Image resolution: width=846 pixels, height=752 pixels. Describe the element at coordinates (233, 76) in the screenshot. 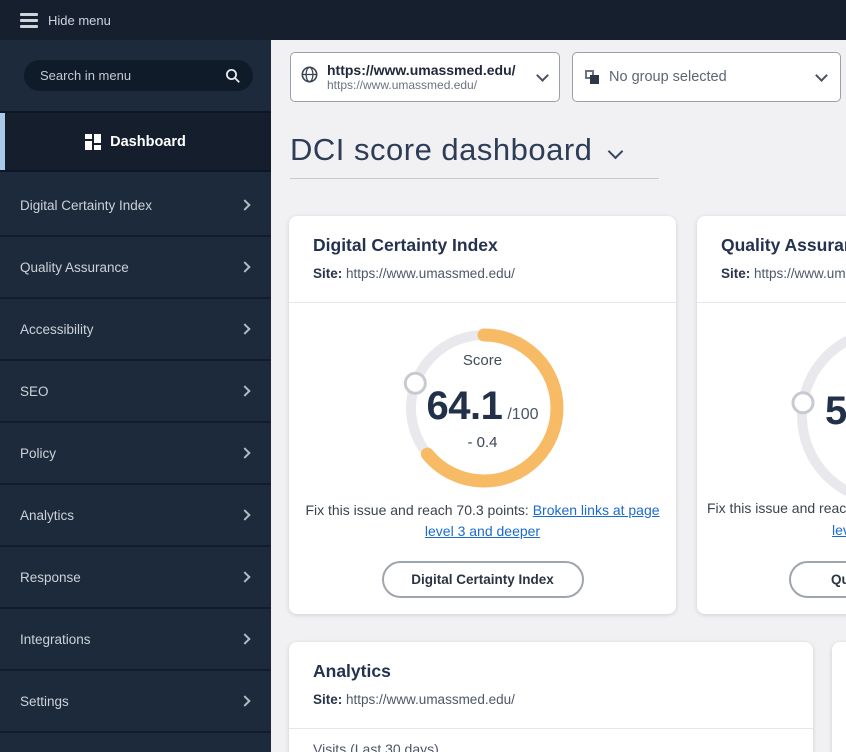

I see `search-icon` at that location.